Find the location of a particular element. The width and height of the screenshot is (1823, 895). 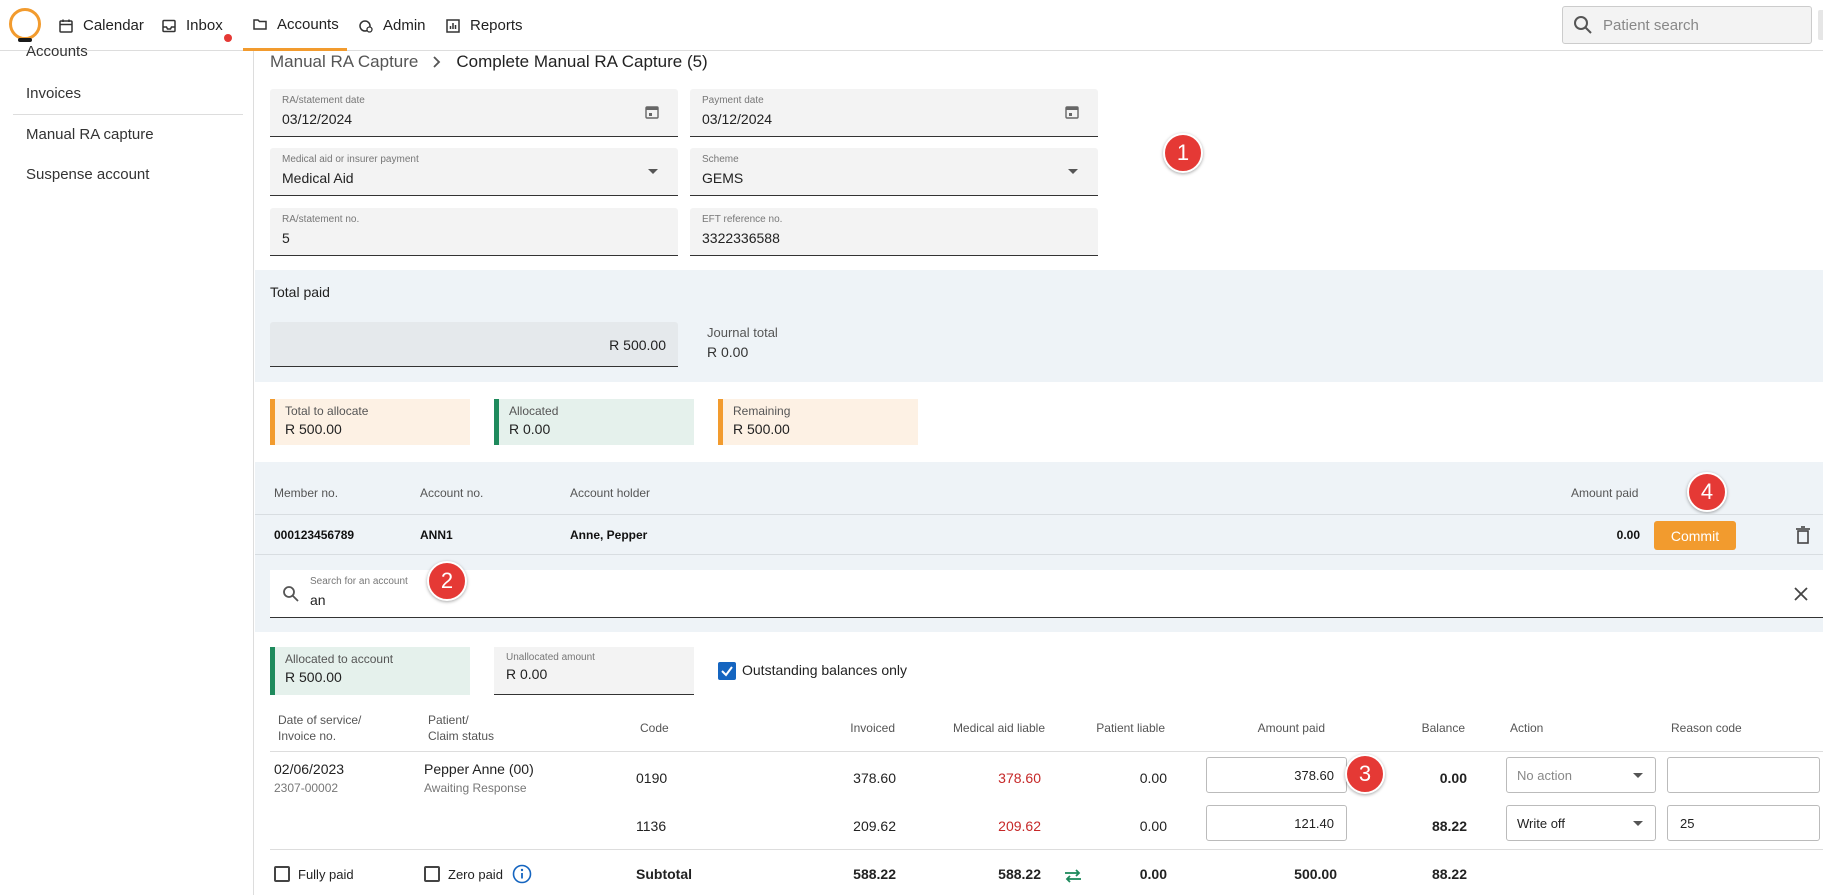

fully-paid-checkbox is located at coordinates (282, 874).